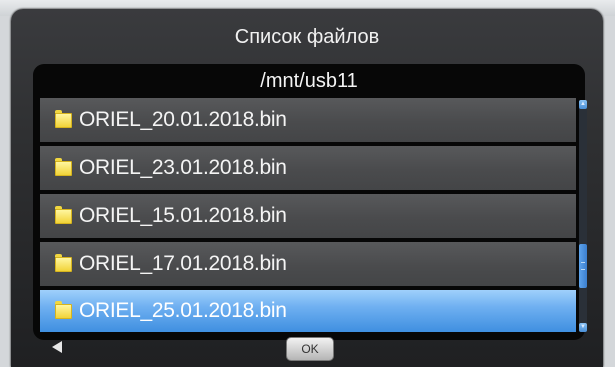  What do you see at coordinates (57, 347) in the screenshot?
I see `arrow-left-icon` at bounding box center [57, 347].